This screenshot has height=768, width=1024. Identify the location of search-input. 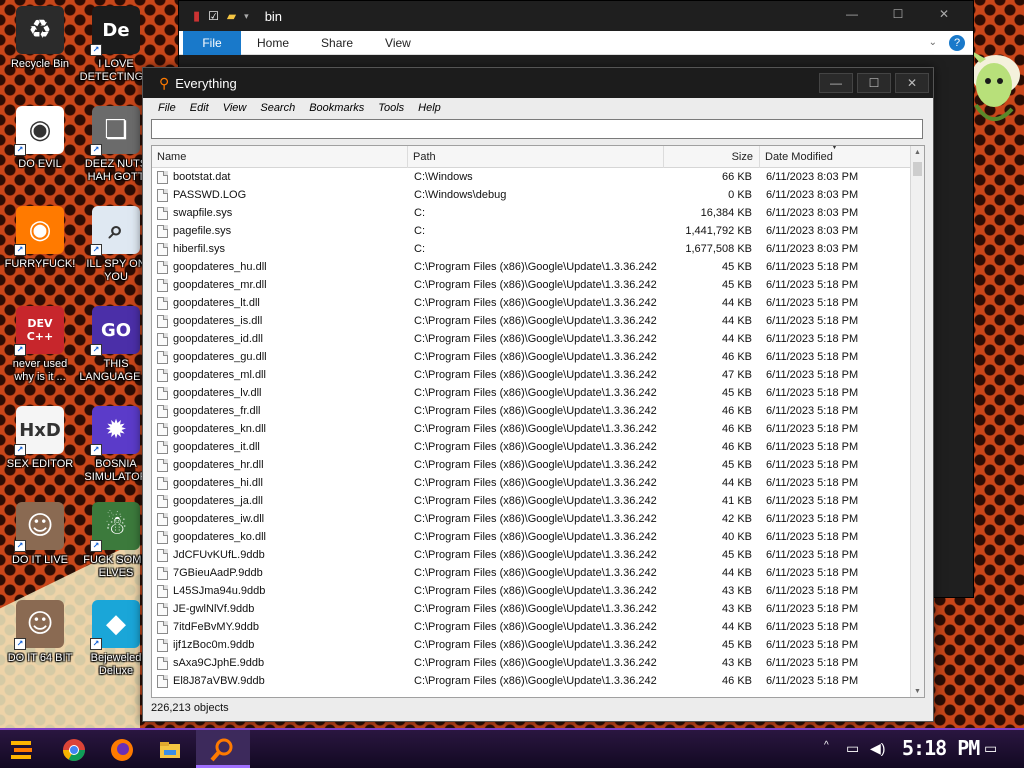
(537, 129).